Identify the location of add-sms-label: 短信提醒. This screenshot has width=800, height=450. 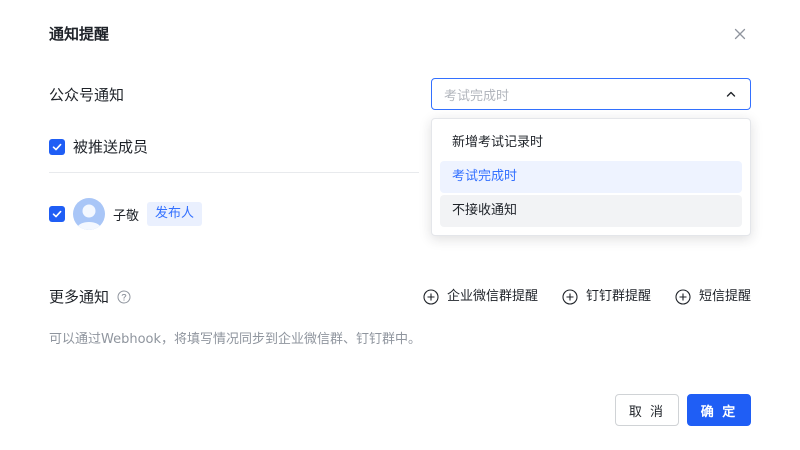
(724, 296).